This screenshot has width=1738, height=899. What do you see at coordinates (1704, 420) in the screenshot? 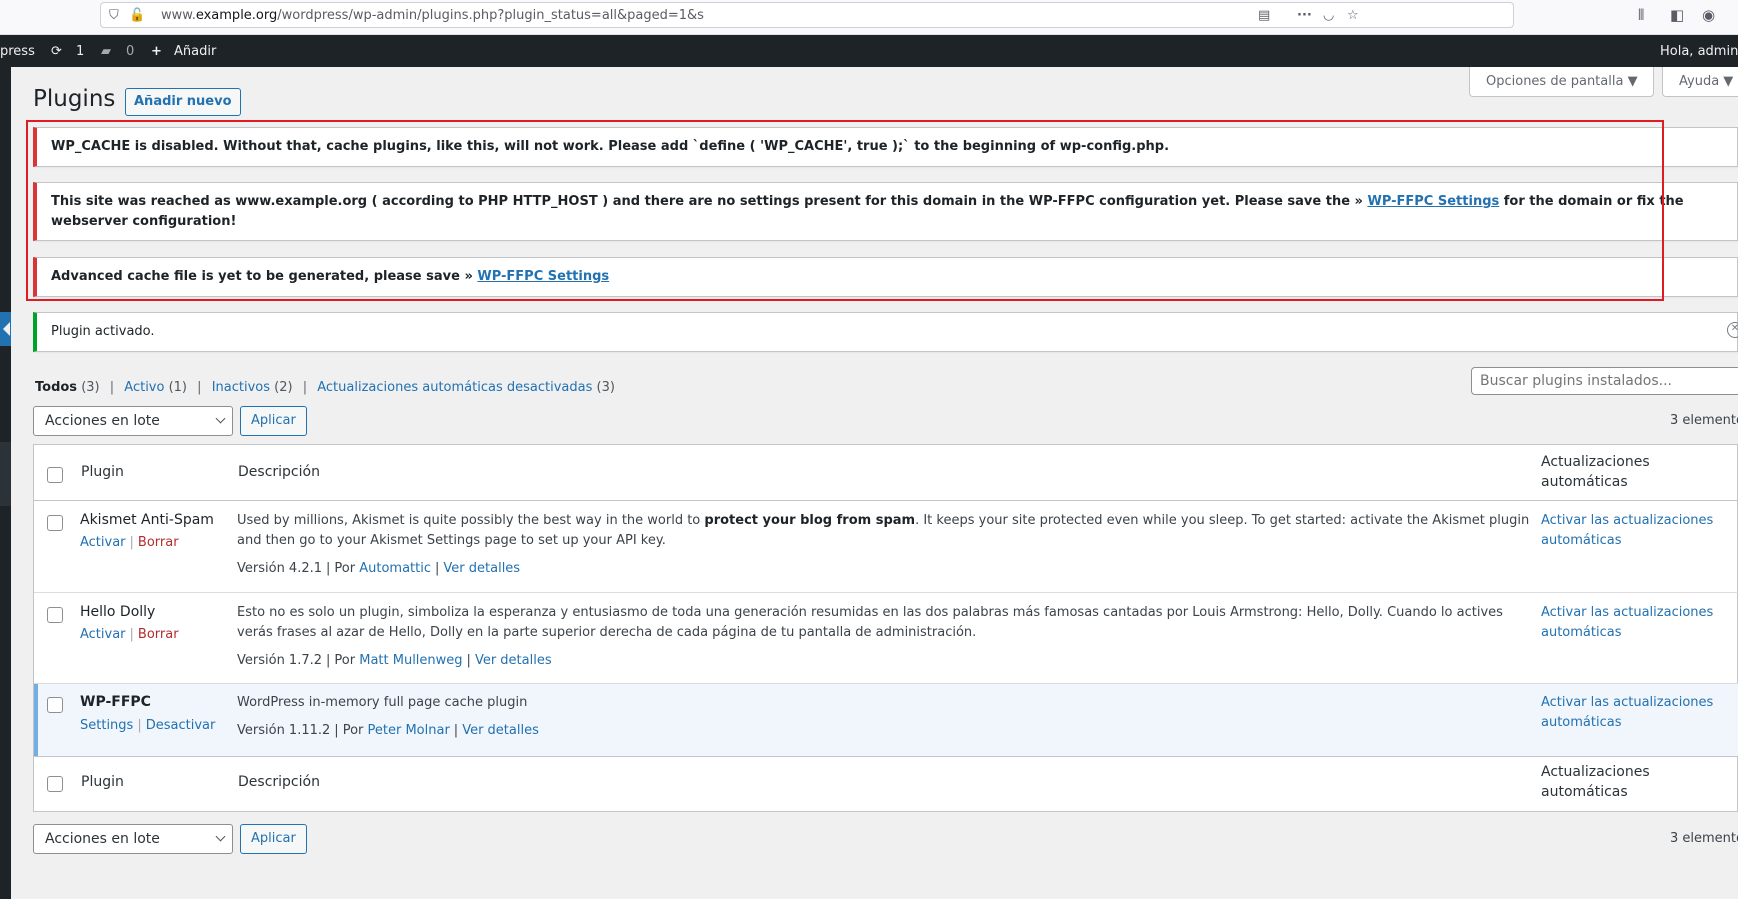
I see `items-count-top: 3 elementos` at bounding box center [1704, 420].